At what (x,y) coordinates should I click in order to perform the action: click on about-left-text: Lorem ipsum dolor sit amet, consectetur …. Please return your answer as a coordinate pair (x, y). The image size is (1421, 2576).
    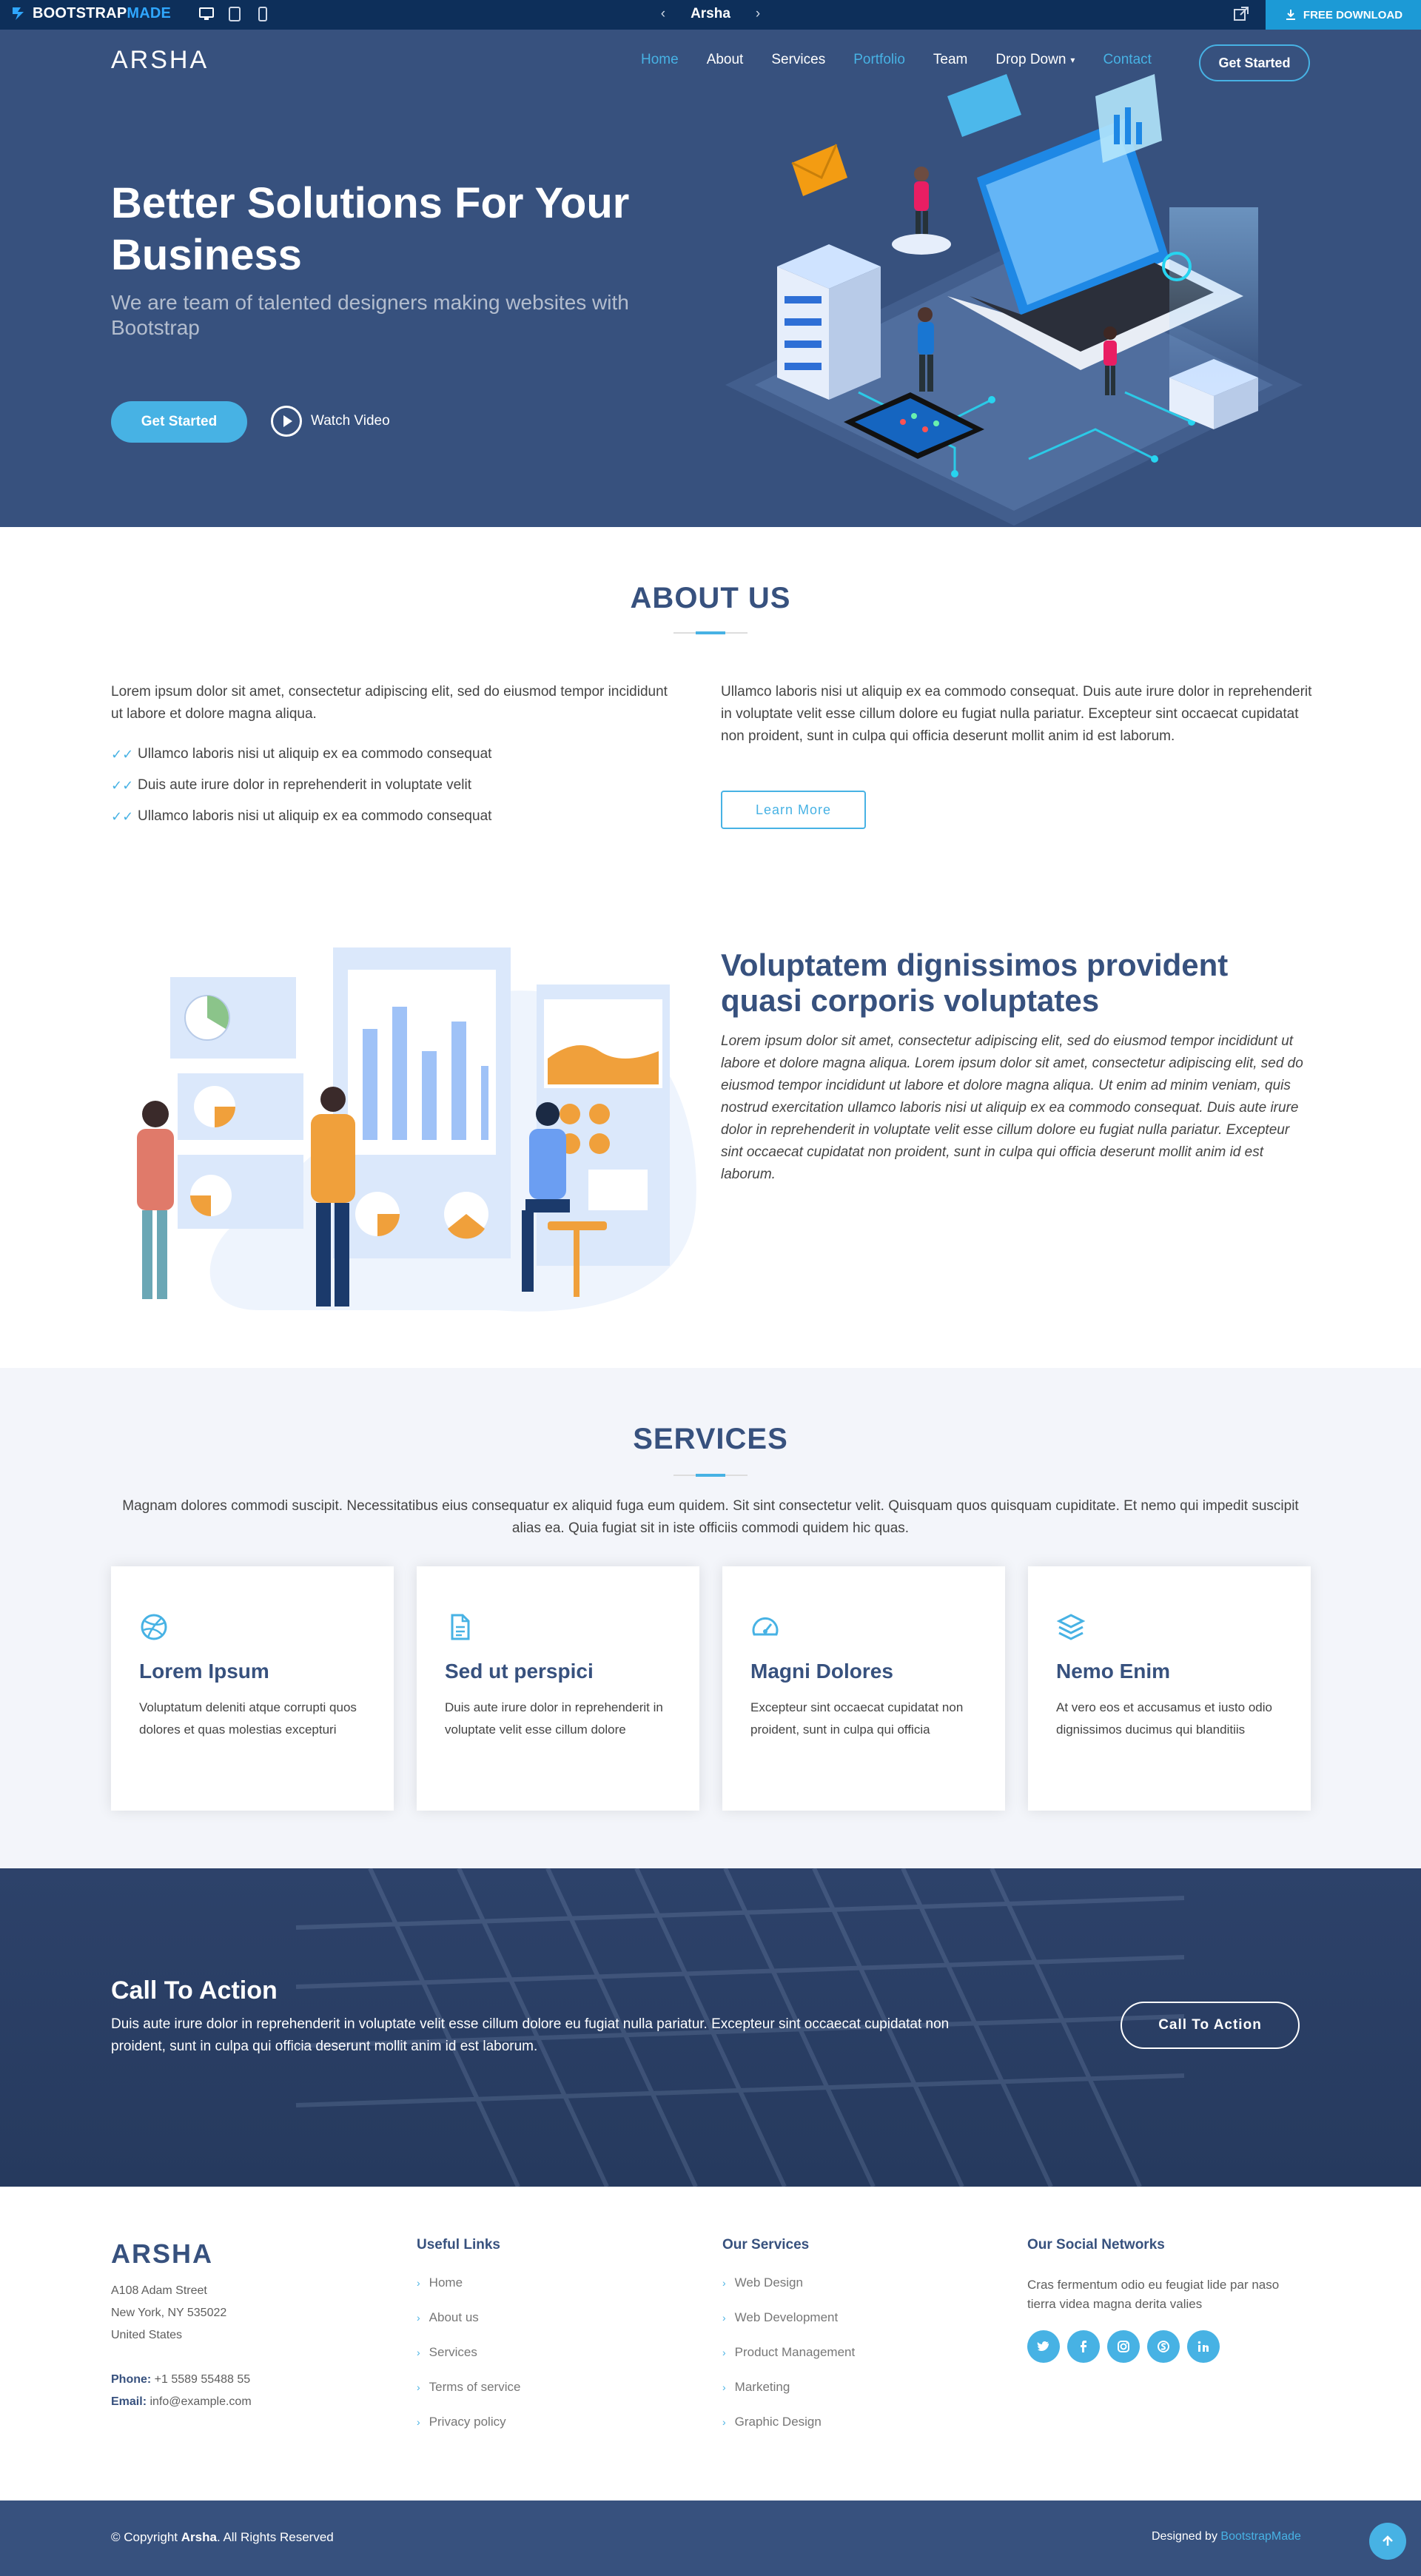
    Looking at the image, I should click on (389, 703).